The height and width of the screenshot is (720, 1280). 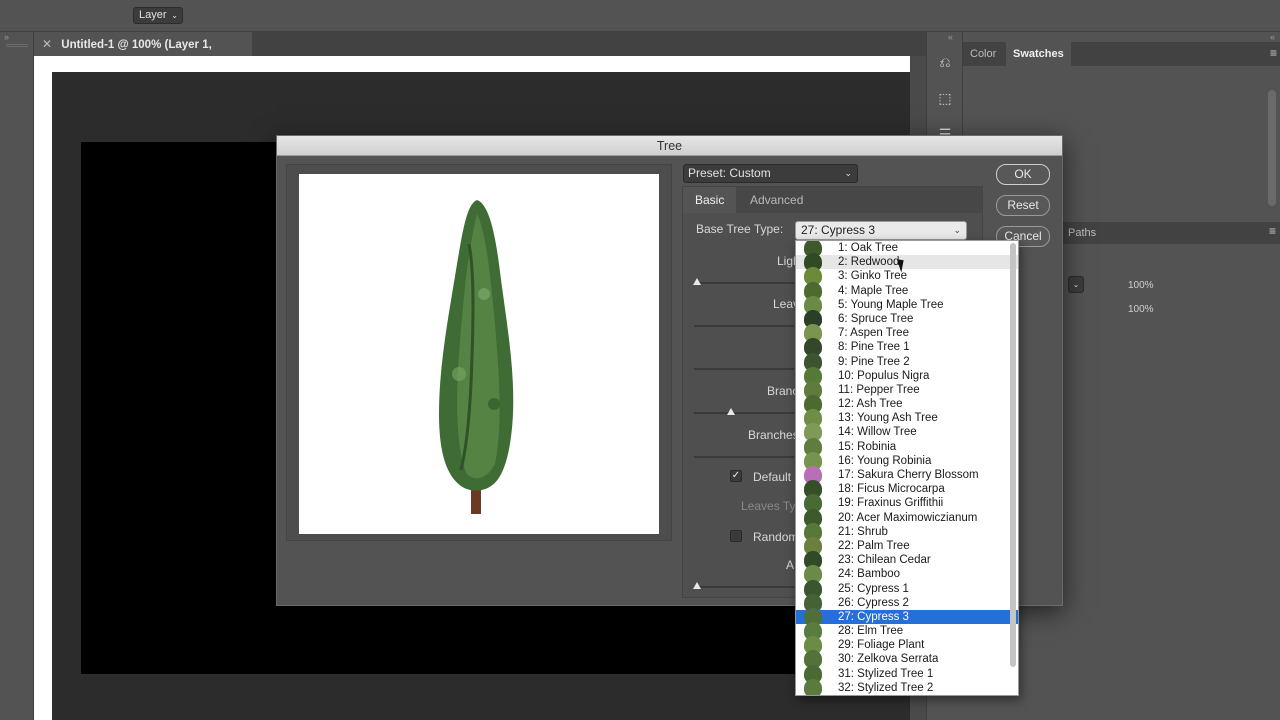 I want to click on tree-type-option: 1: Oak Tree, so click(x=907, y=249).